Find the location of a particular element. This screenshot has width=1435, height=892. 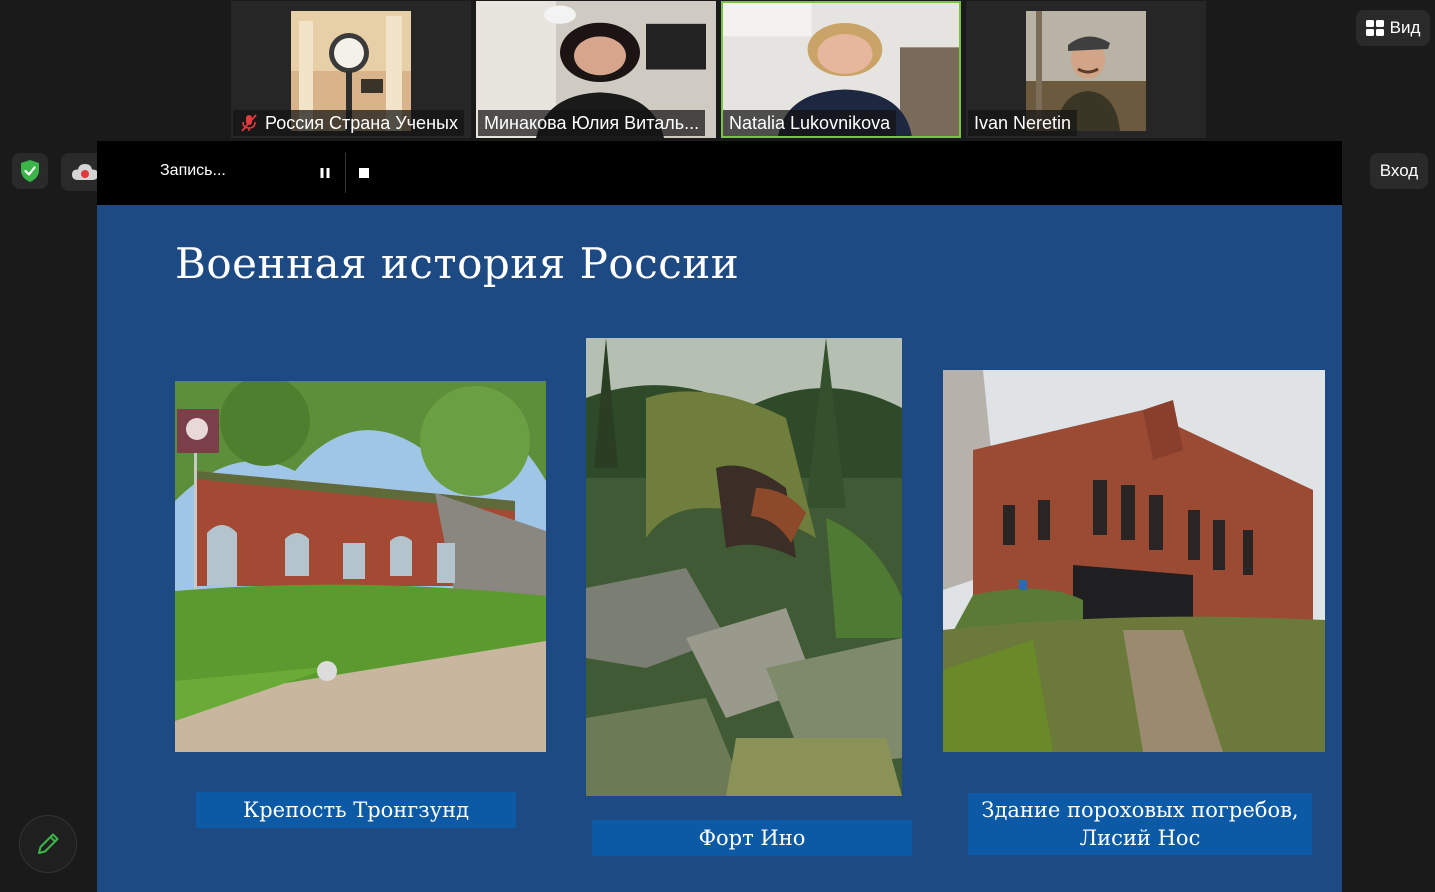

exit-button: Вход is located at coordinates (1399, 171).